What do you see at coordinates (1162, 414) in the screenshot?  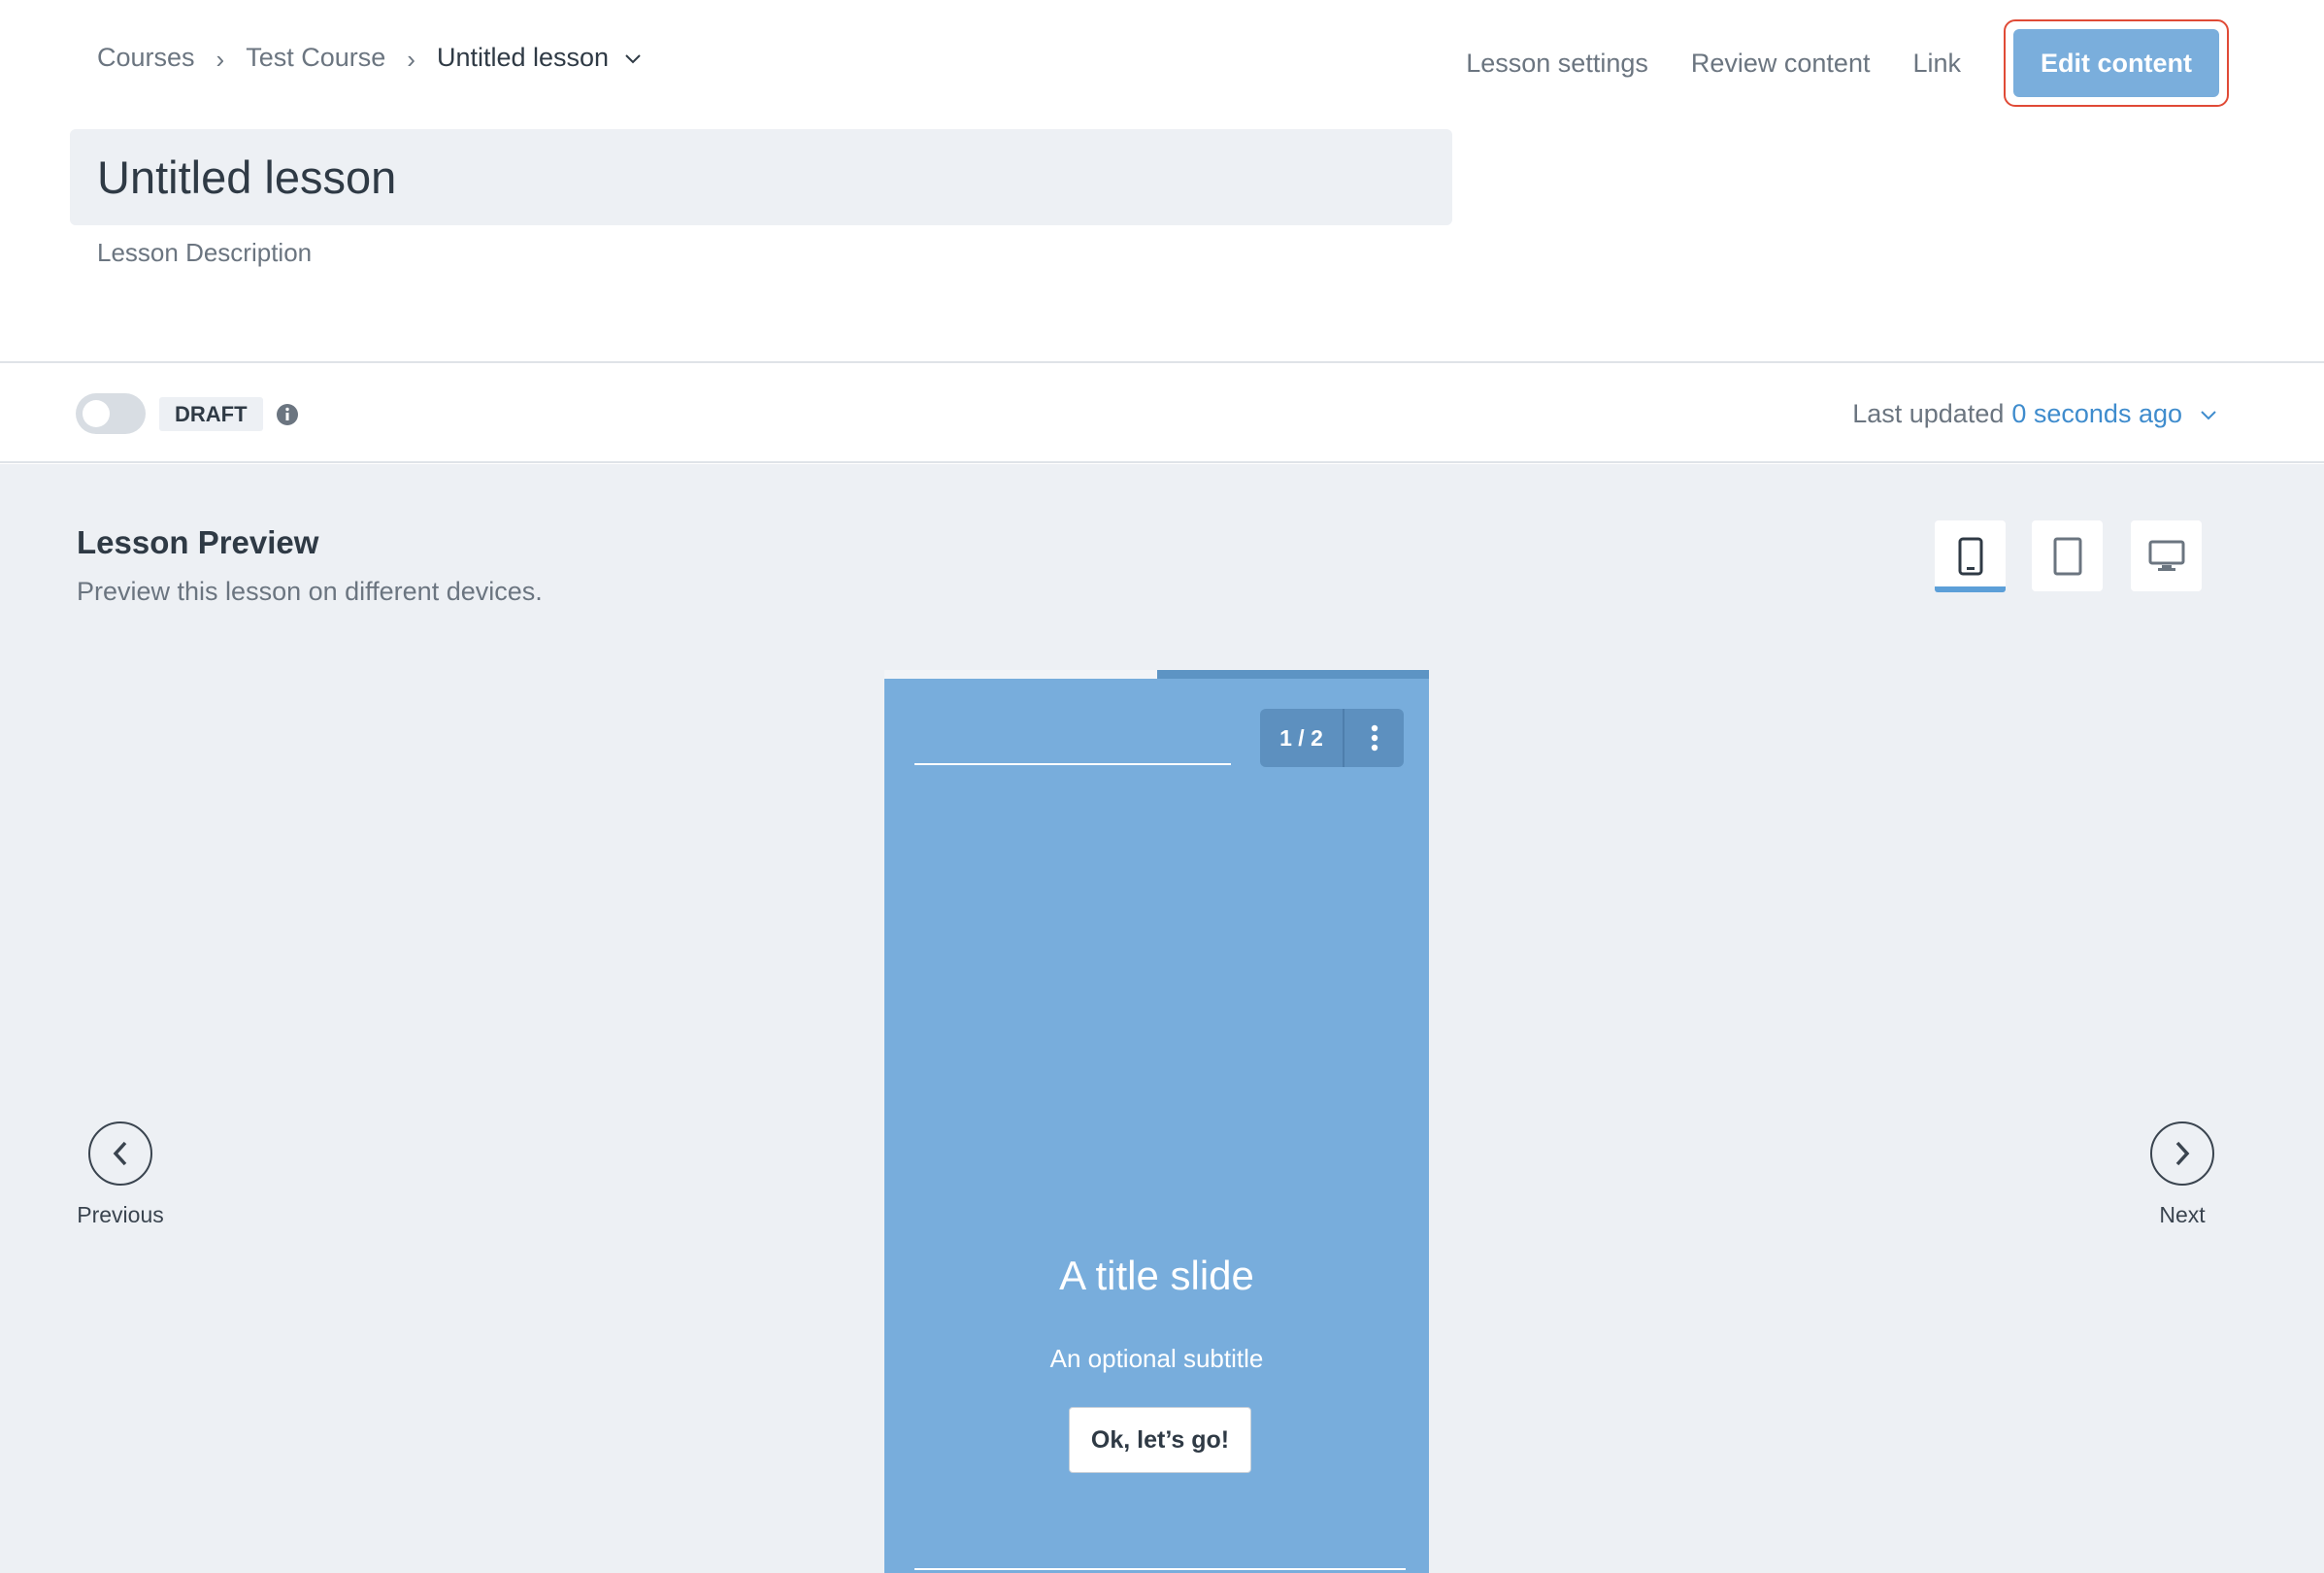 I see `status-bar: DRAFT Last updated 0 seconds ago` at bounding box center [1162, 414].